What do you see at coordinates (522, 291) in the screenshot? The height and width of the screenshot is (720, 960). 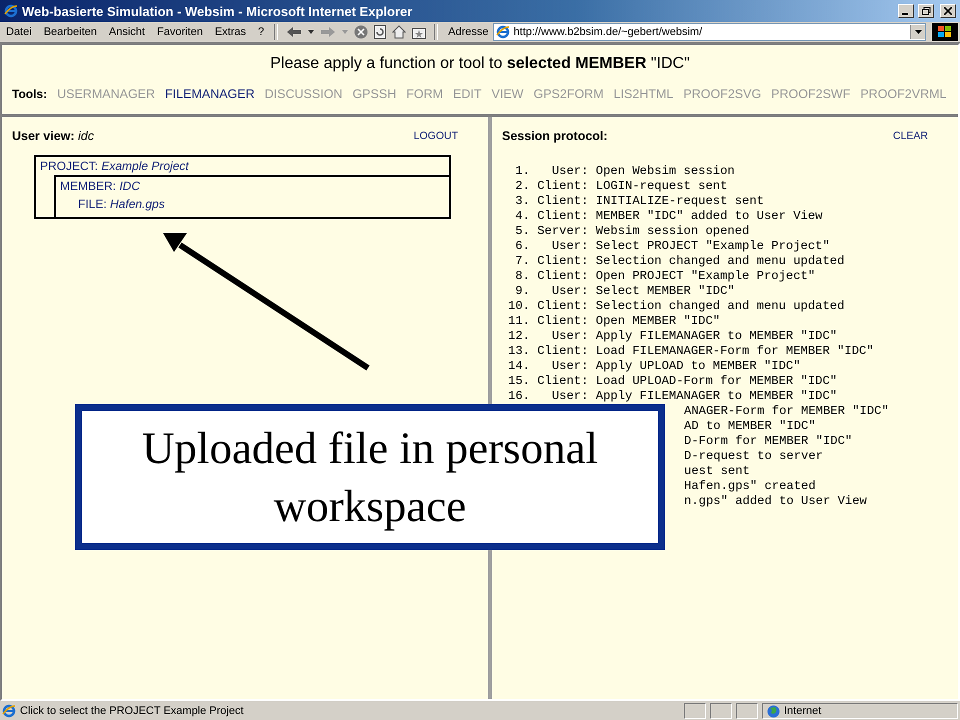 I see `line-number: 9.` at bounding box center [522, 291].